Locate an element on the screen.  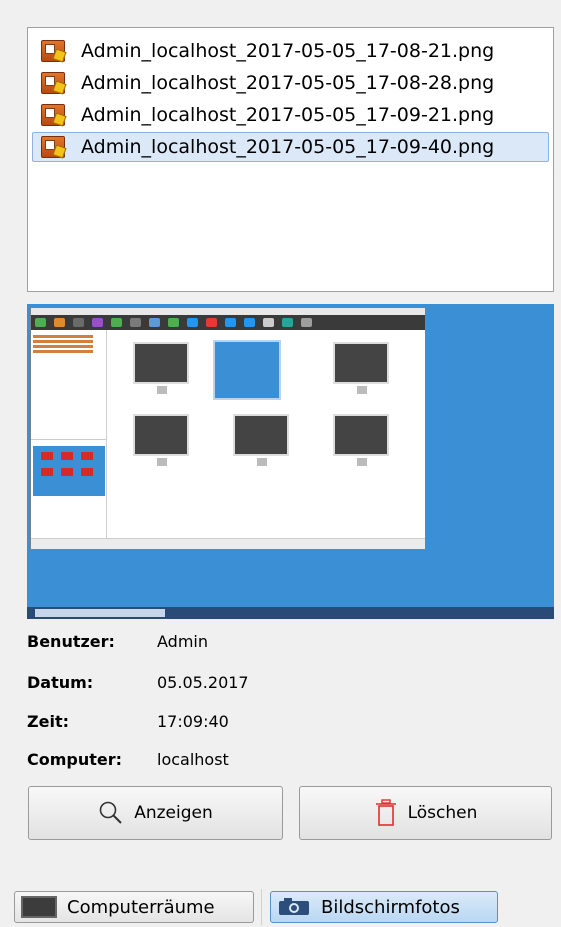
file-list-item-selected: Admin_localhost_2017-05-05_17-09-40.png is located at coordinates (290, 147).